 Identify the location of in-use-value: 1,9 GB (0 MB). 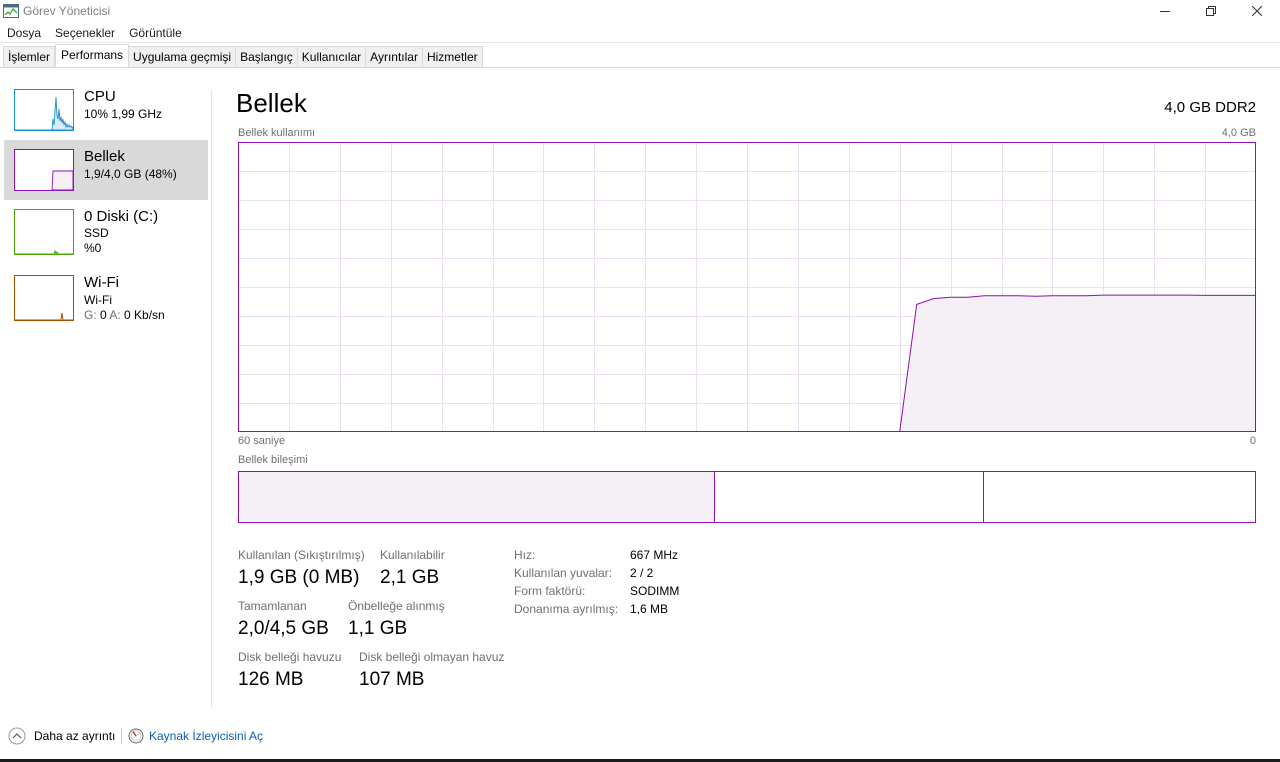
(299, 577).